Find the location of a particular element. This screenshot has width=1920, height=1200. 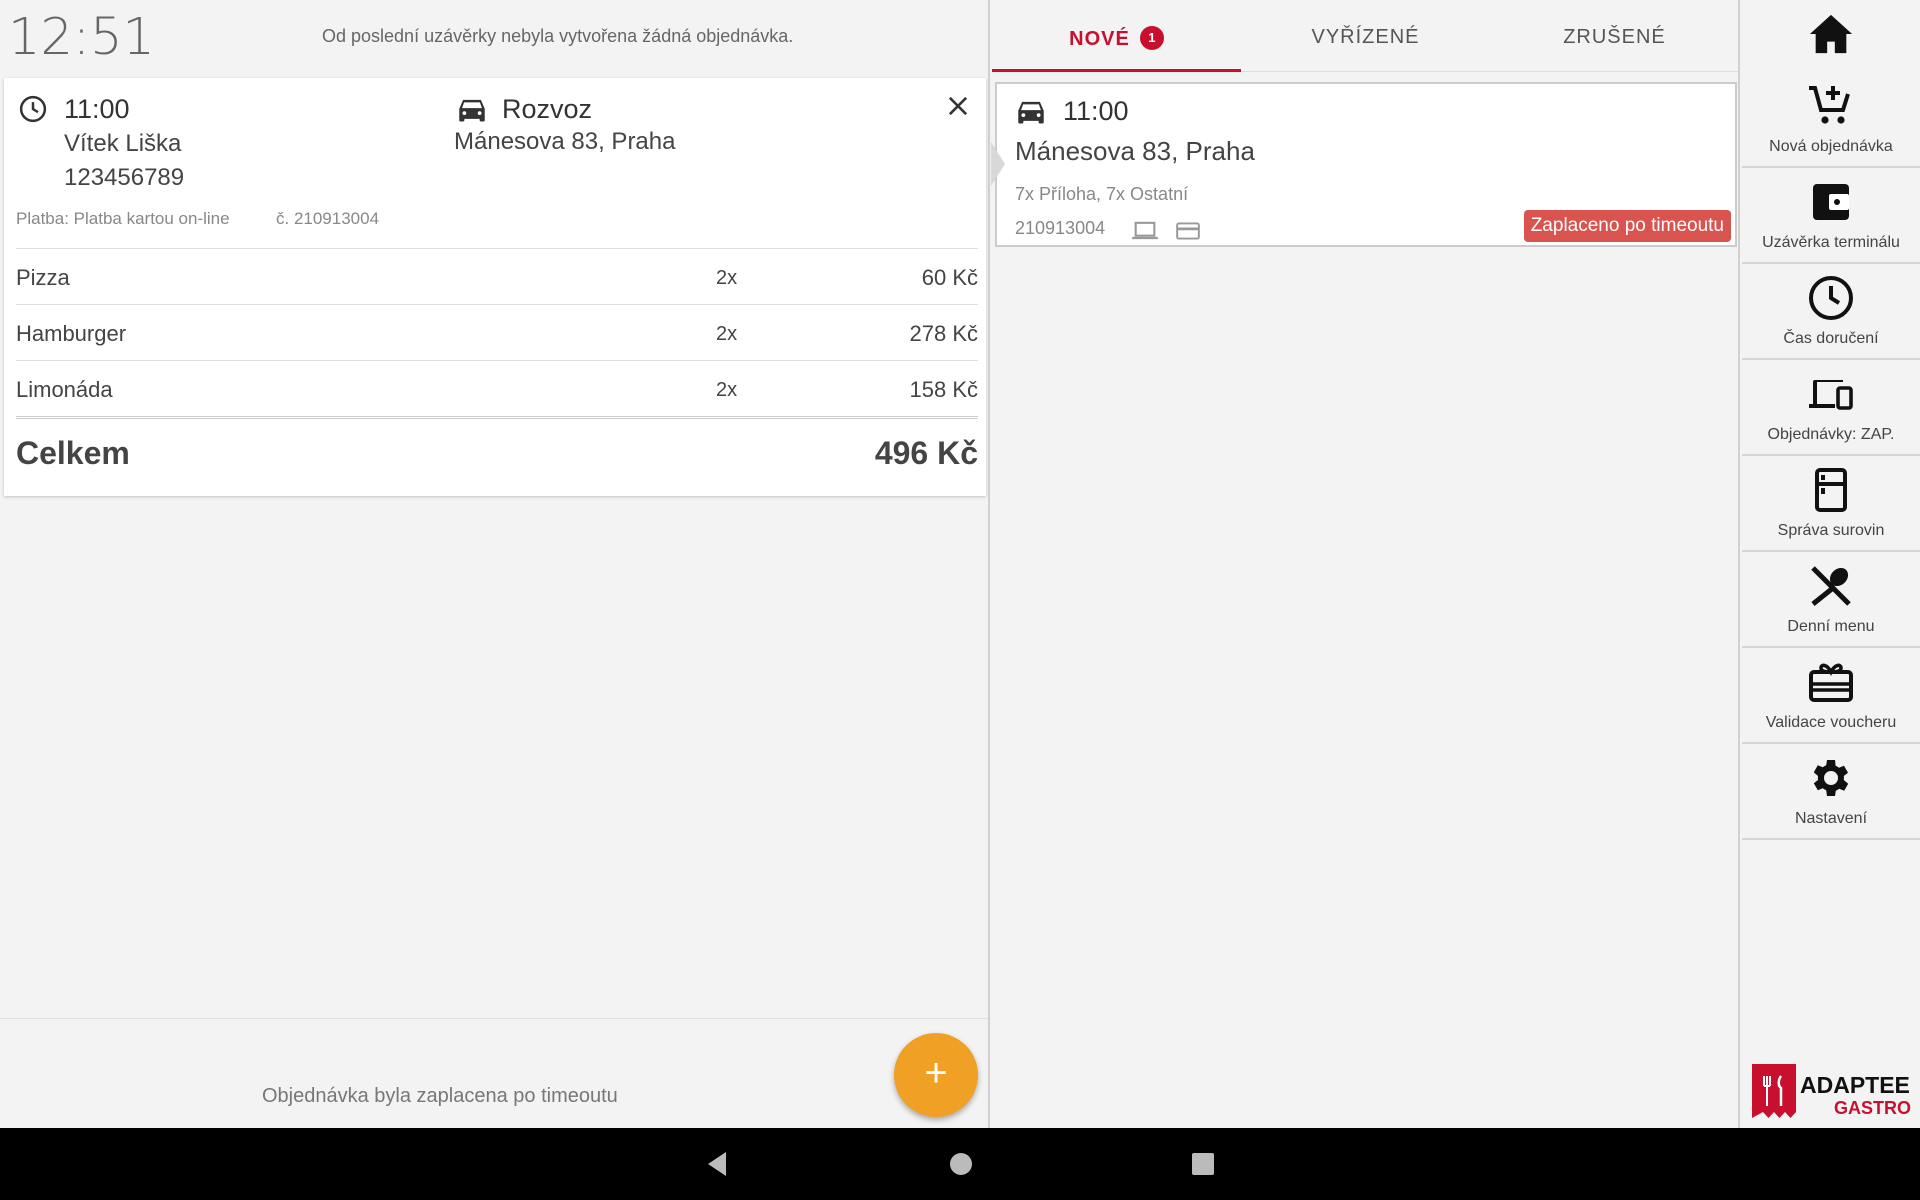

selected-indicator is located at coordinates (998, 164).